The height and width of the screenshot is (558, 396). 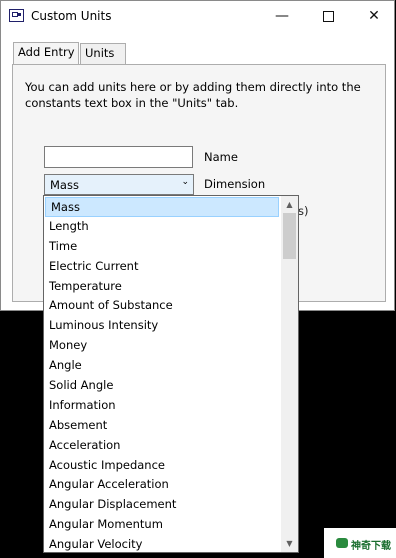 What do you see at coordinates (162, 247) in the screenshot?
I see `dropdown-option: Time` at bounding box center [162, 247].